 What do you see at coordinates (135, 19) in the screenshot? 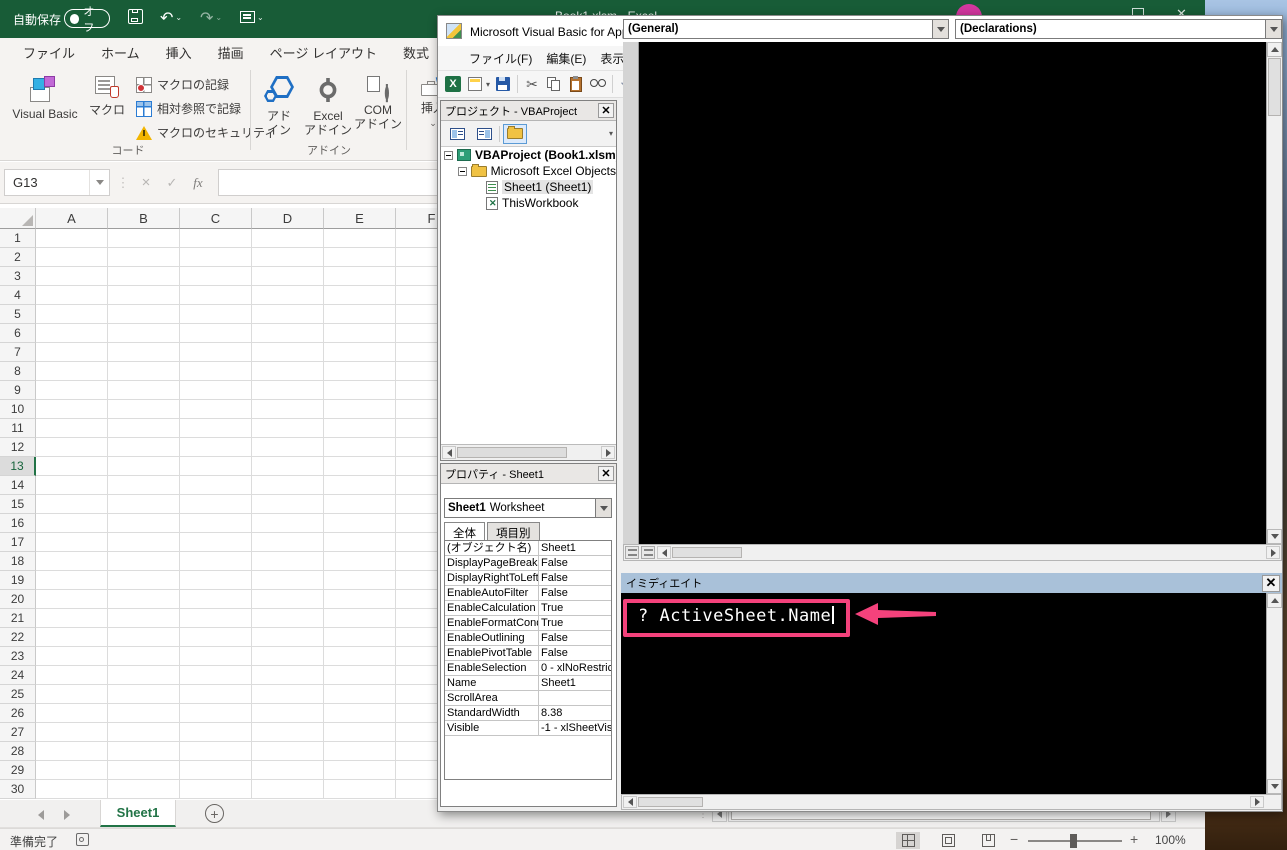
I see `quick-save-button` at bounding box center [135, 19].